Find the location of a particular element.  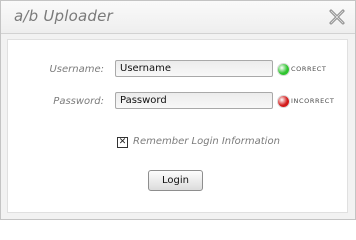

password-status-text: INCORRECT is located at coordinates (313, 101).